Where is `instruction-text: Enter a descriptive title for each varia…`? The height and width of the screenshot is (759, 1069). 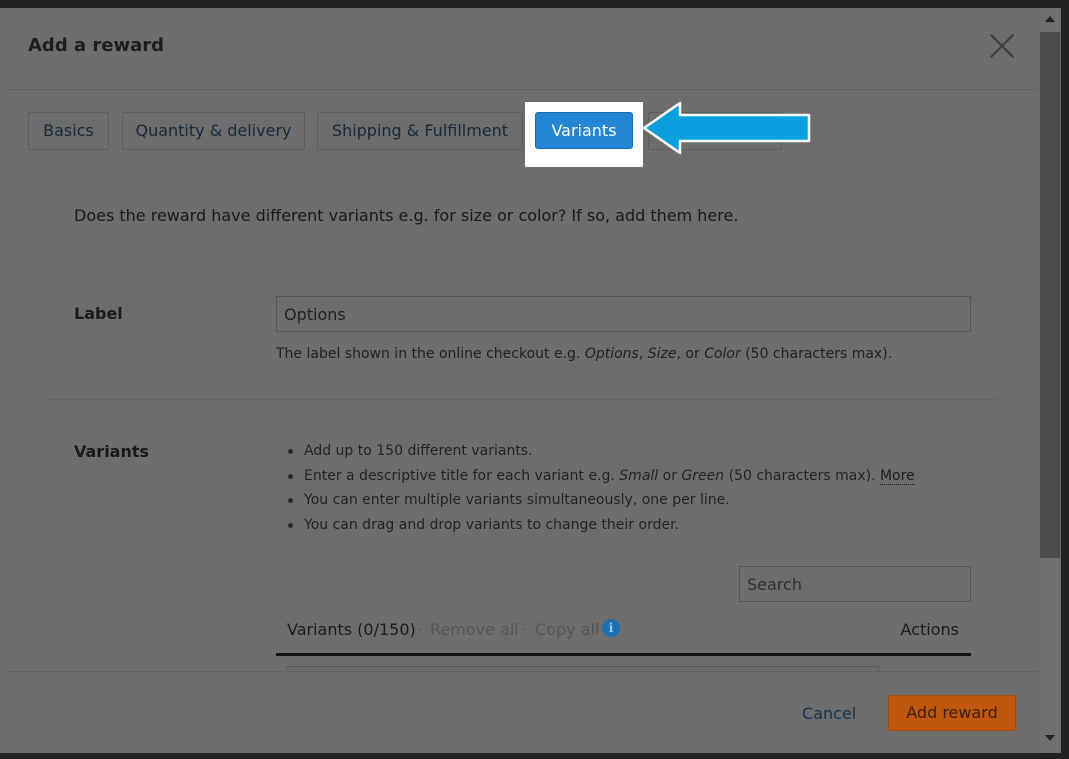 instruction-text: Enter a descriptive title for each varia… is located at coordinates (462, 475).